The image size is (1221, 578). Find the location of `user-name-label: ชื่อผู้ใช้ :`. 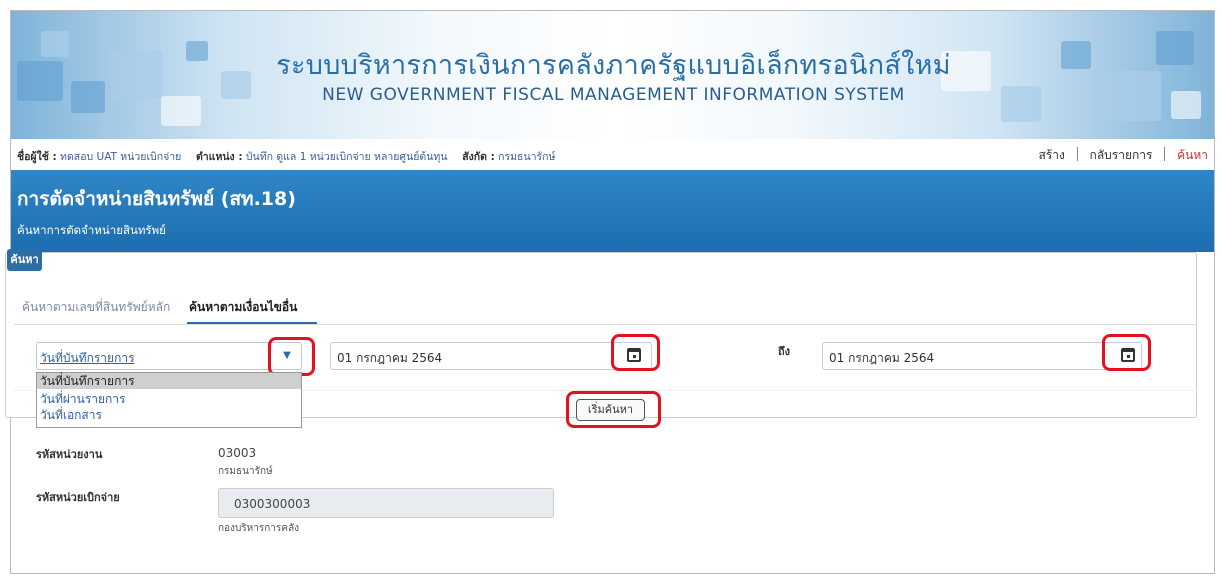

user-name-label: ชื่อผู้ใช้ : is located at coordinates (37, 157).